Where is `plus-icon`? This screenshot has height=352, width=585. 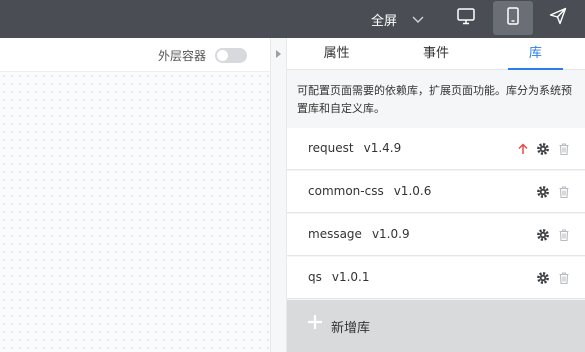
plus-icon is located at coordinates (315, 322).